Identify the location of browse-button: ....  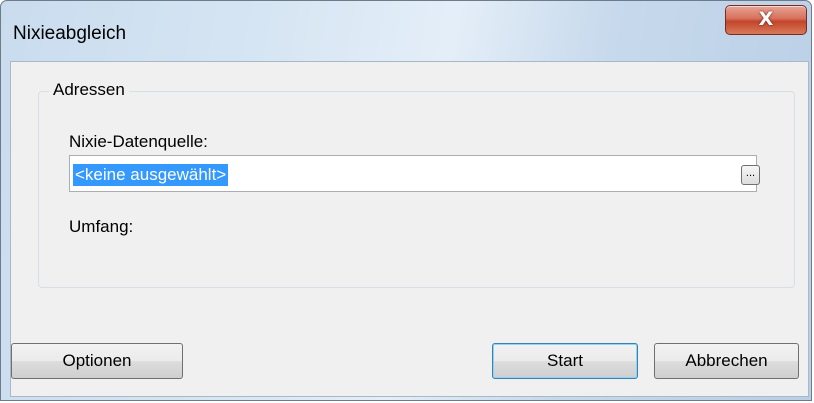
(750, 175).